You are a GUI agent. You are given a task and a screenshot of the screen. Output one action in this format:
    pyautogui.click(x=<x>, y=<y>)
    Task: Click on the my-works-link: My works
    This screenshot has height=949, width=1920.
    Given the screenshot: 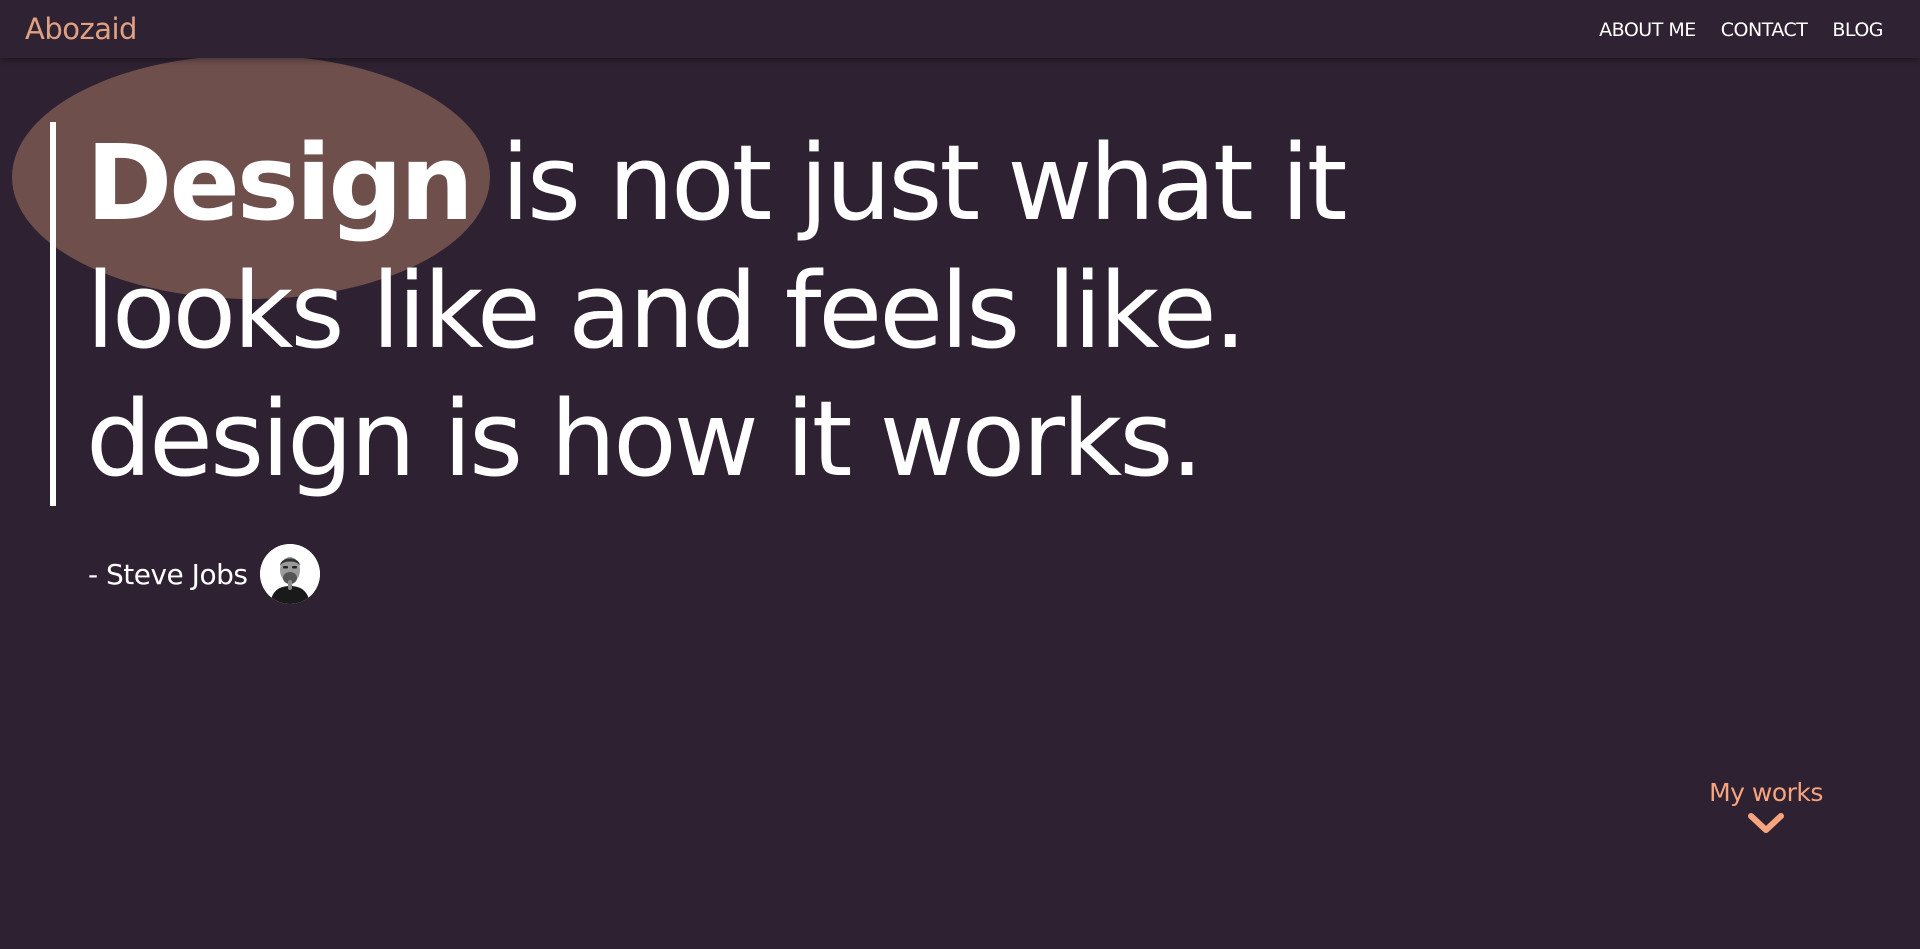 What is the action you would take?
    pyautogui.click(x=1766, y=806)
    